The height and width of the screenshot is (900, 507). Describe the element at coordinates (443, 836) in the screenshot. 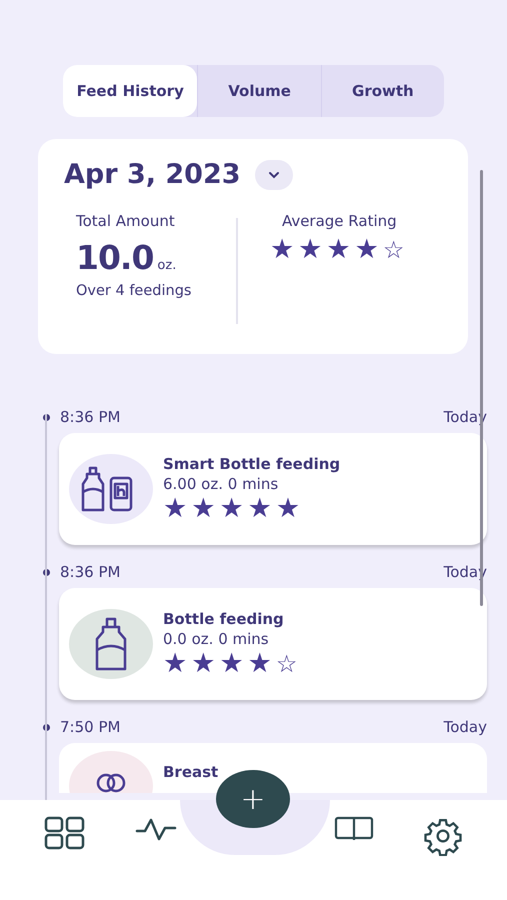

I see `settings-icon` at that location.